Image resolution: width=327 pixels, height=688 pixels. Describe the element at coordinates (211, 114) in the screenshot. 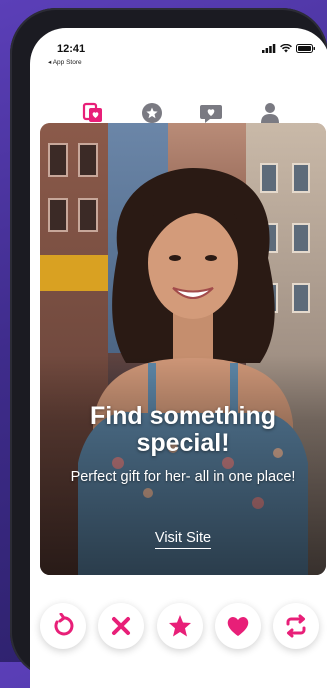

I see `chat-heart-icon` at that location.